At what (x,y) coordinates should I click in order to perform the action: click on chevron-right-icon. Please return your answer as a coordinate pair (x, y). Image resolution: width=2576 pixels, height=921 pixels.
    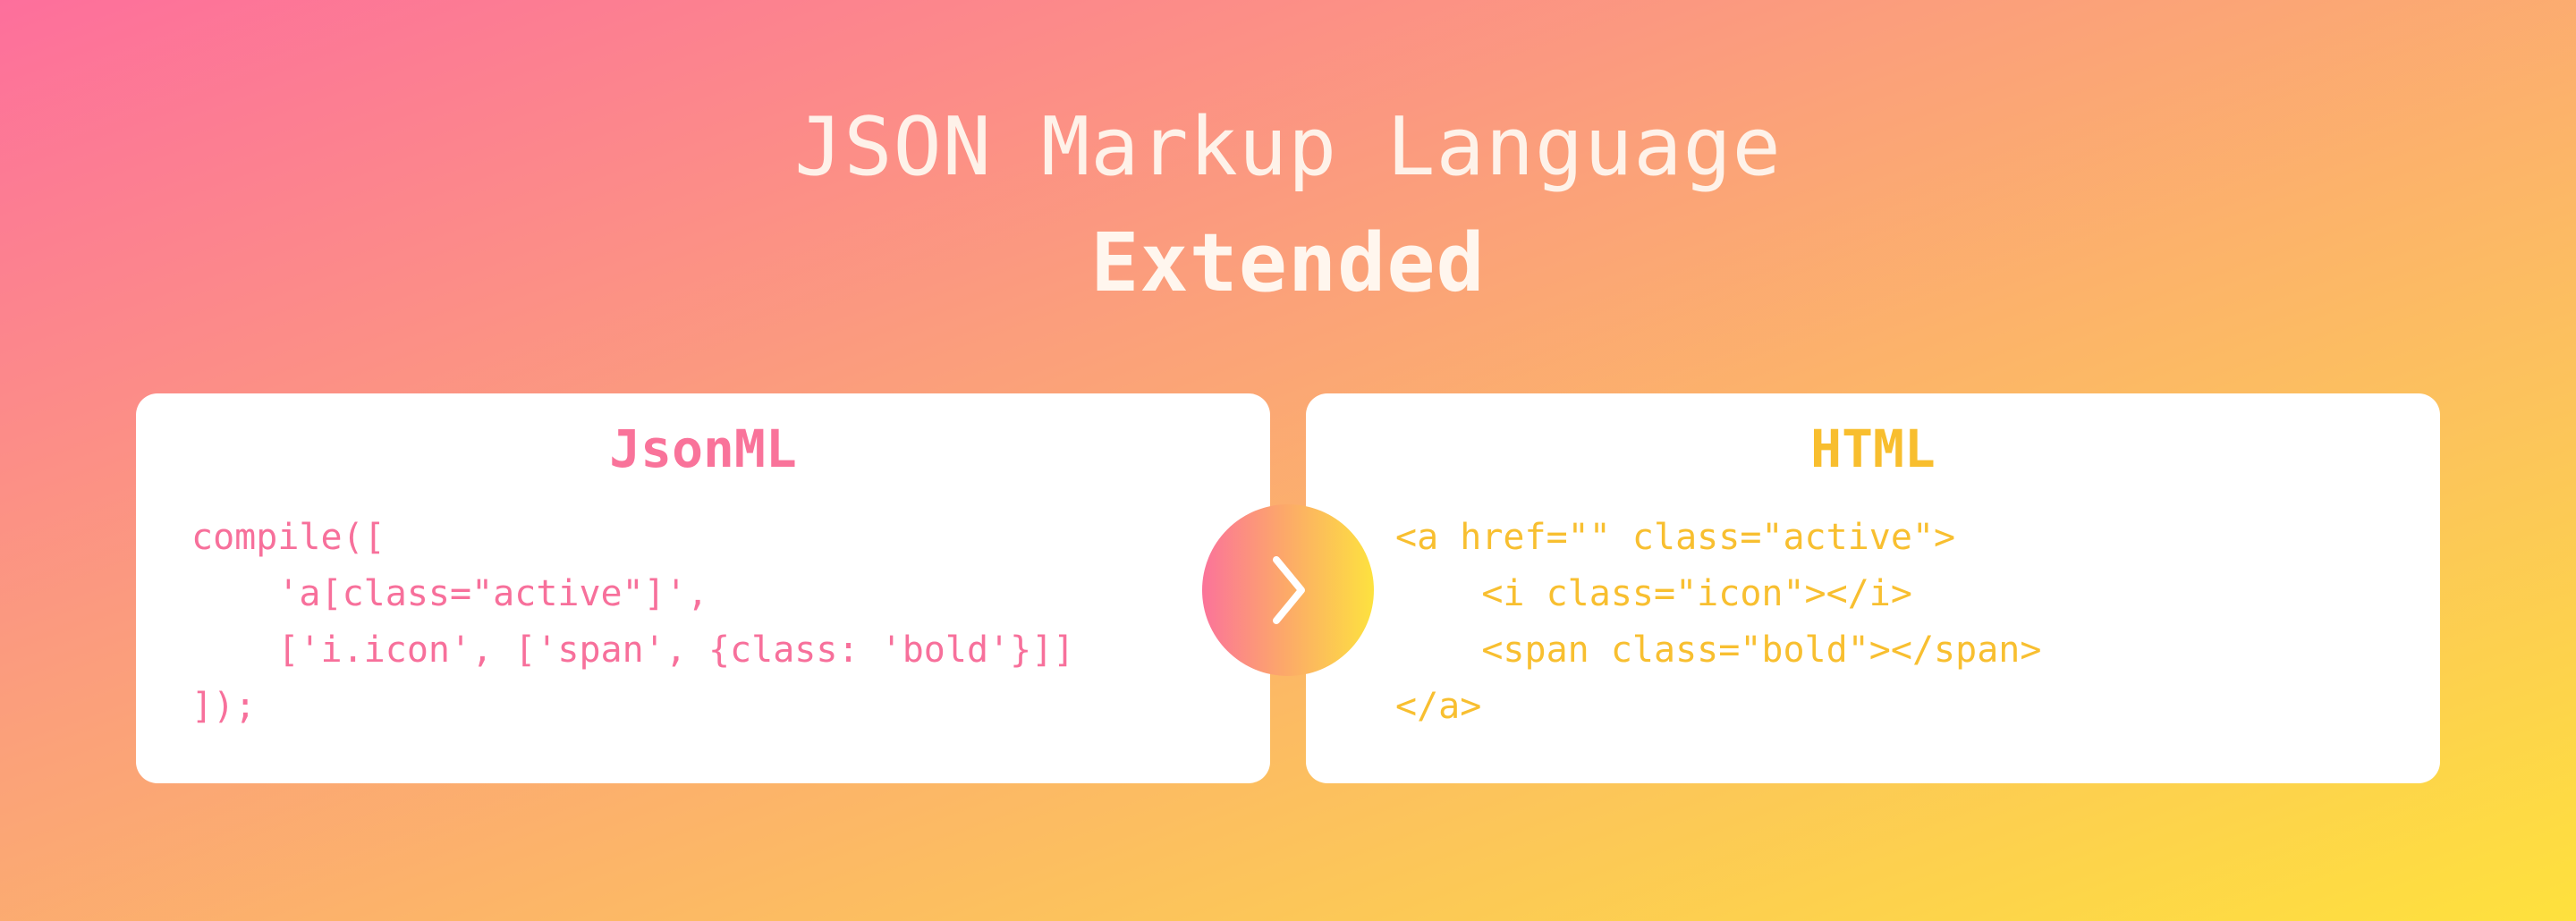
    Looking at the image, I should click on (1289, 590).